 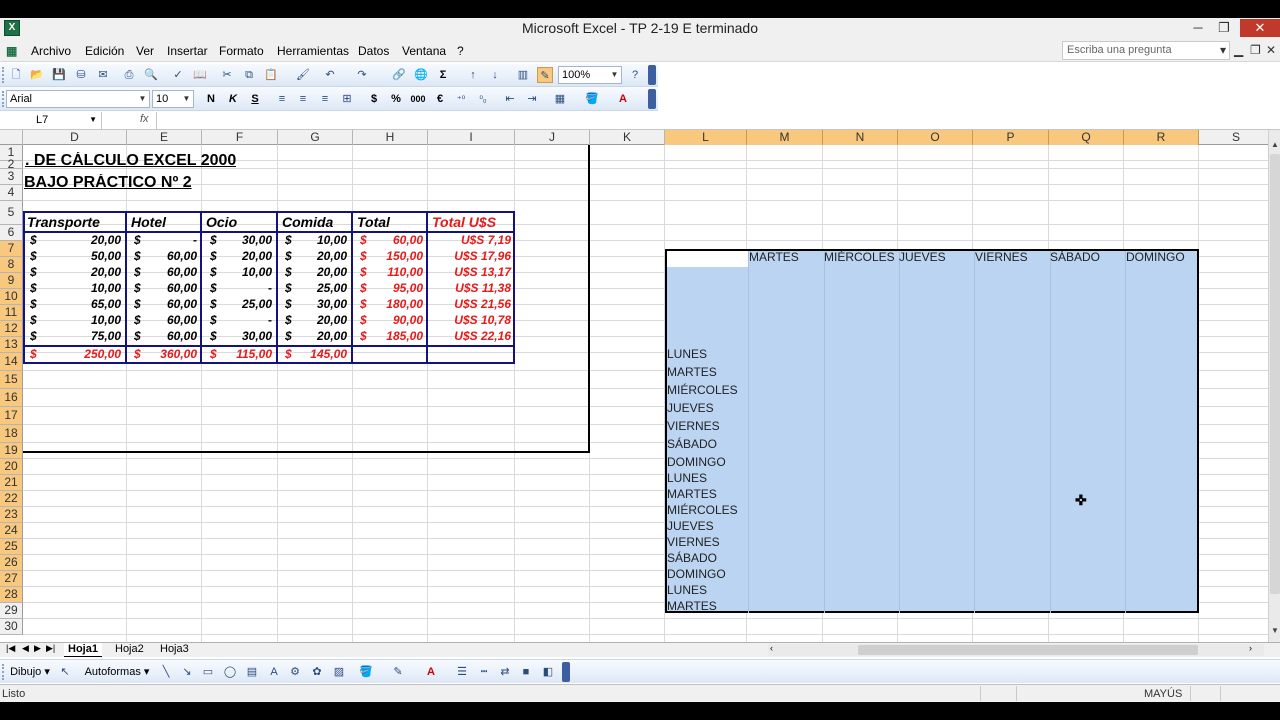 I want to click on row-header: 26, so click(x=11, y=563).